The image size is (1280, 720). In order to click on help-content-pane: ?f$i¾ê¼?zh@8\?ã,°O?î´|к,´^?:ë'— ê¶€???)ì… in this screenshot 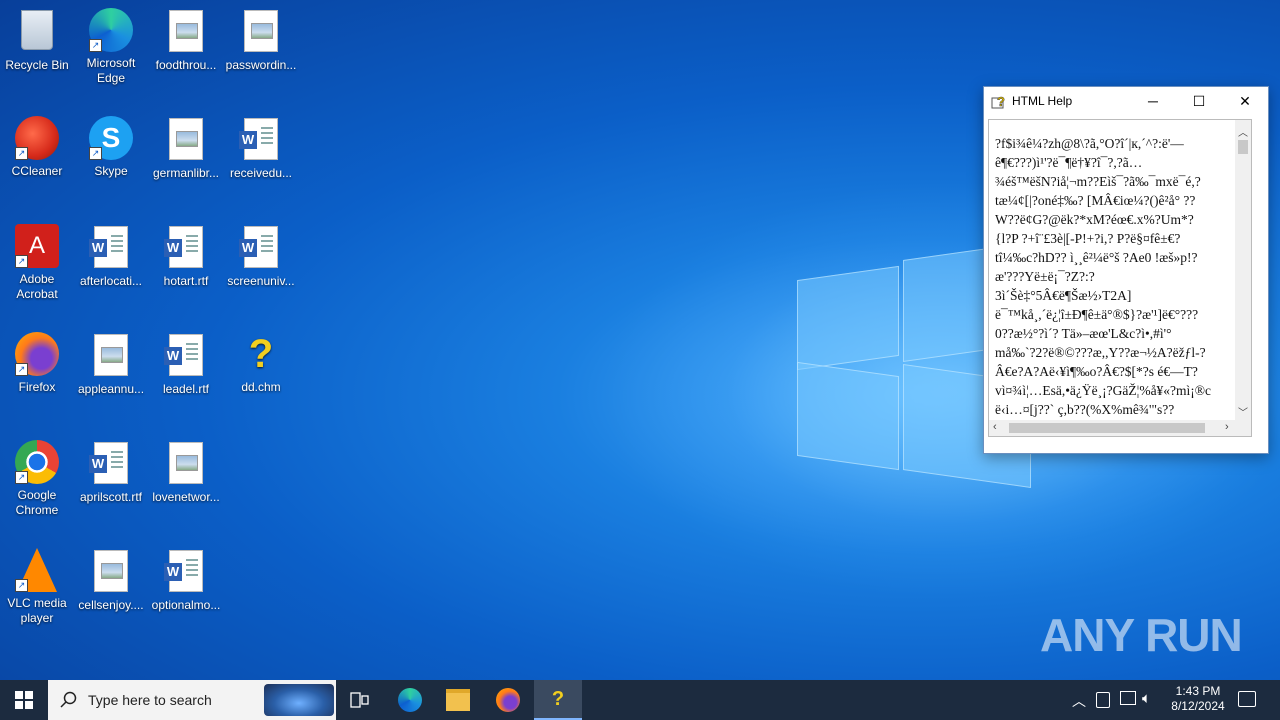, I will do `click(1120, 278)`.